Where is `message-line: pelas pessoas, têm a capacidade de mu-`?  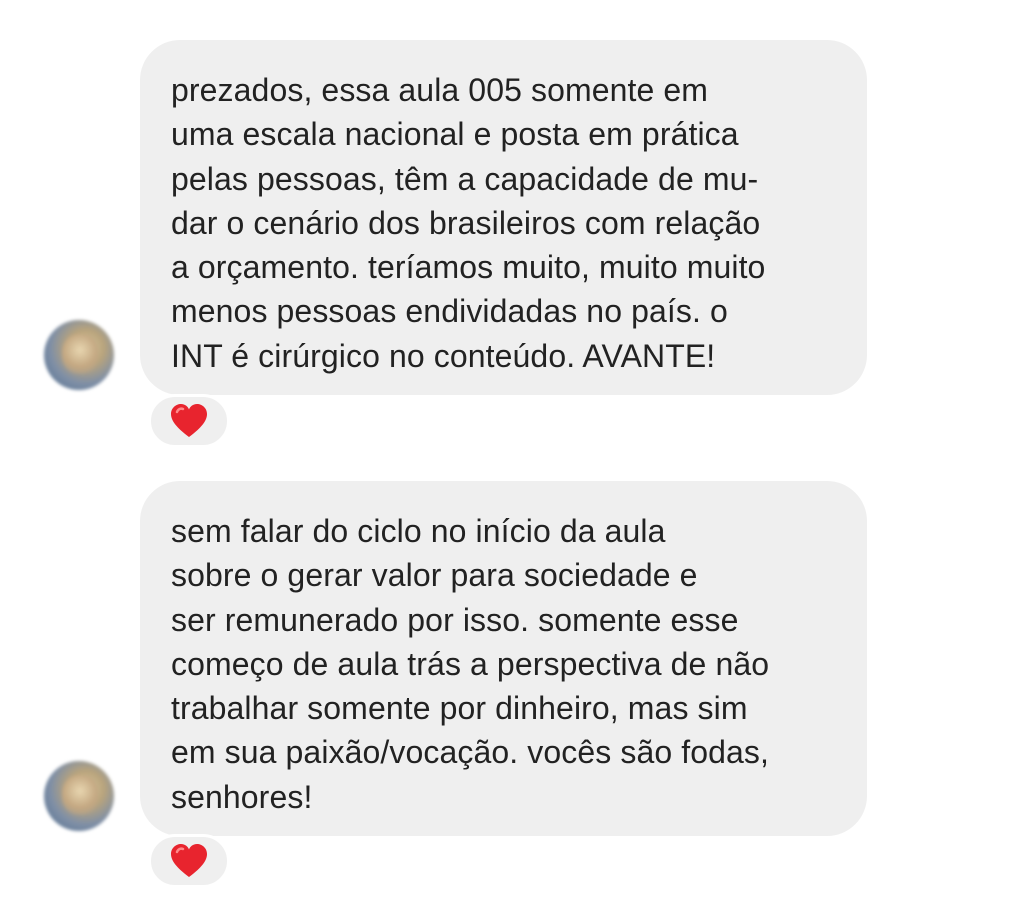
message-line: pelas pessoas, têm a capacidade de mu- is located at coordinates (465, 178).